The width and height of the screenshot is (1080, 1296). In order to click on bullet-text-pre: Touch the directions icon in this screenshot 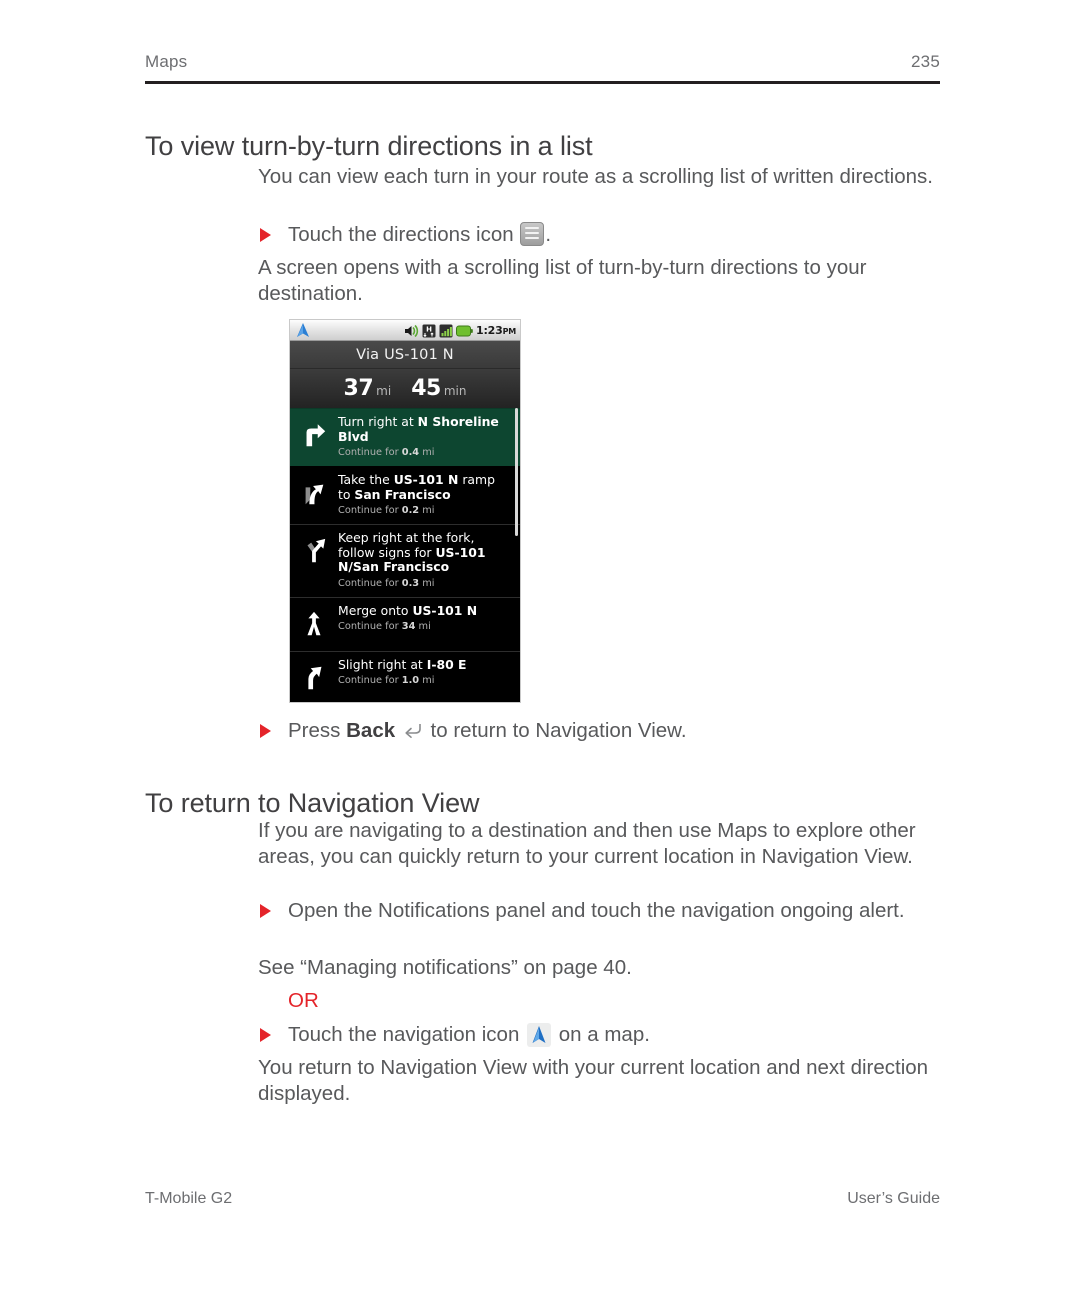, I will do `click(401, 234)`.